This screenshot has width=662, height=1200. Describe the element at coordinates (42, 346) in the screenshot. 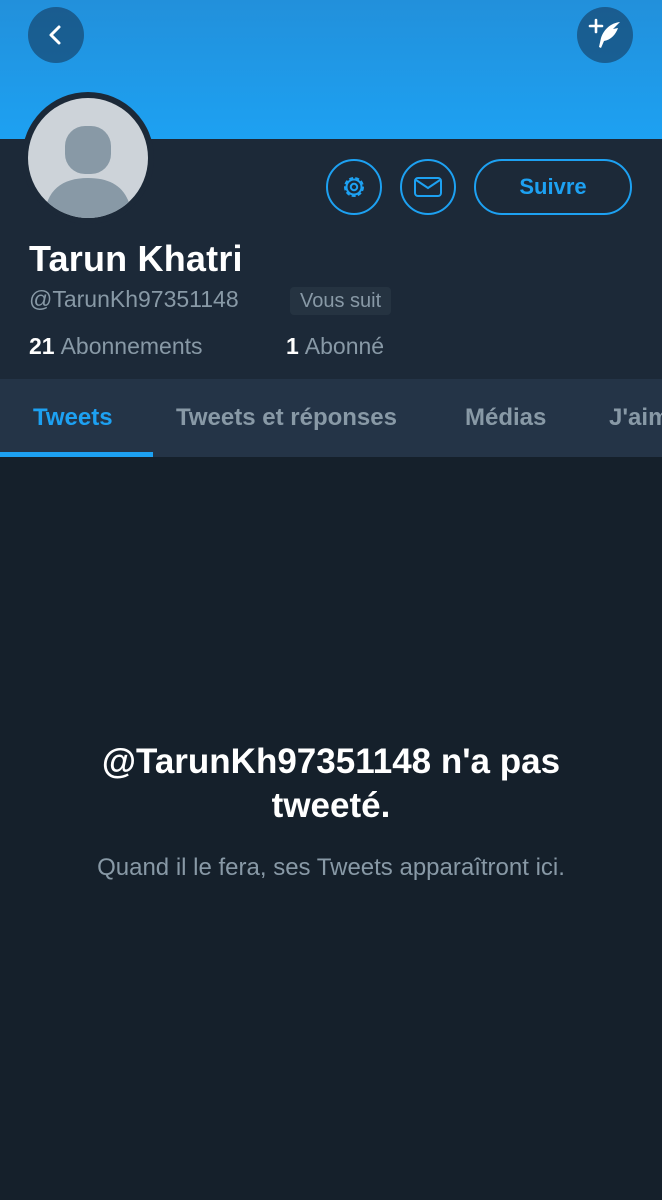

I see `following-count: 21` at that location.